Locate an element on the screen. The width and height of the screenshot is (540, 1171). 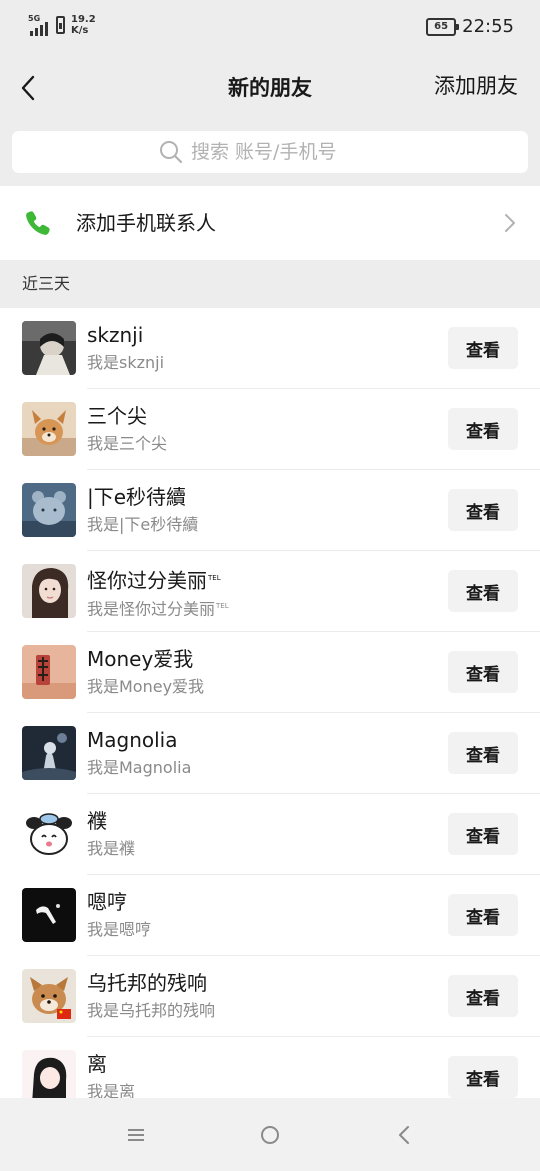
friend-message: 我是|下e秒待續 is located at coordinates (143, 524).